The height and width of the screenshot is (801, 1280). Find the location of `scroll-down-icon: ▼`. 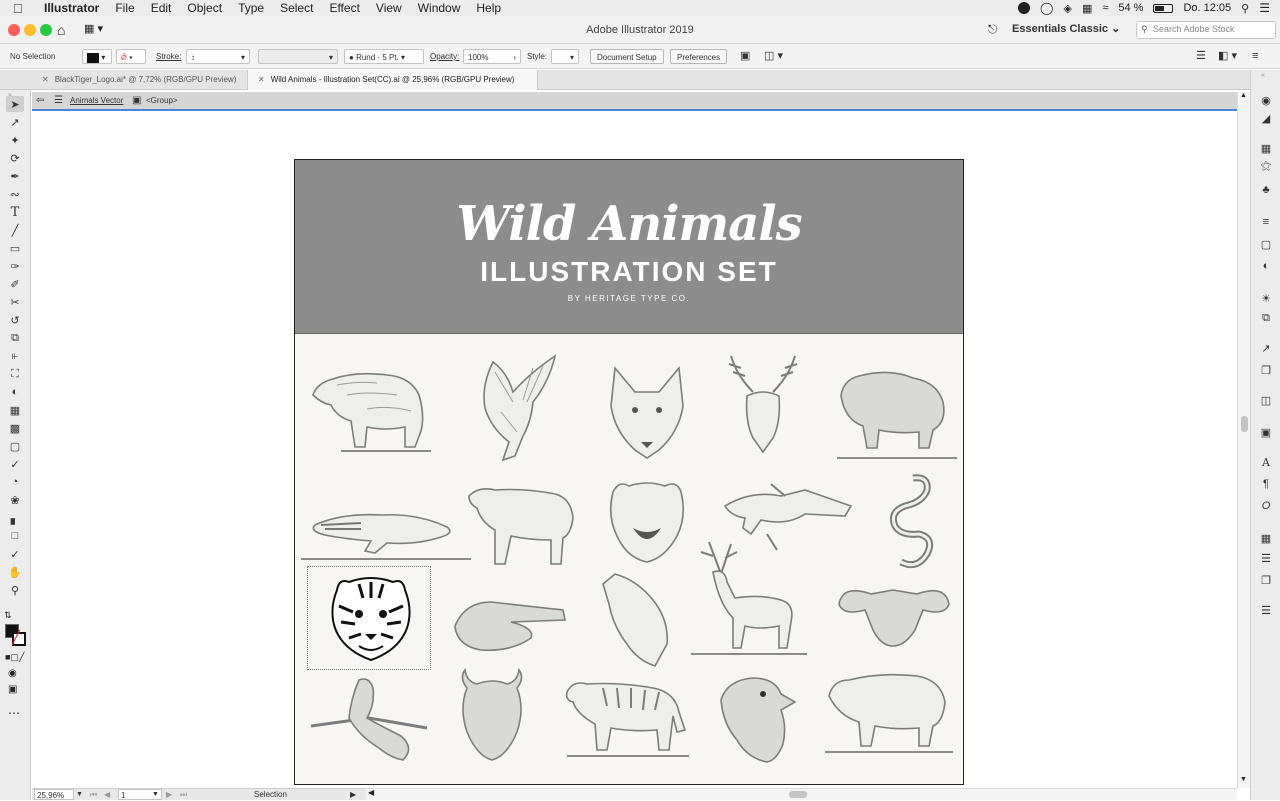

scroll-down-icon: ▼ is located at coordinates (1243, 779).